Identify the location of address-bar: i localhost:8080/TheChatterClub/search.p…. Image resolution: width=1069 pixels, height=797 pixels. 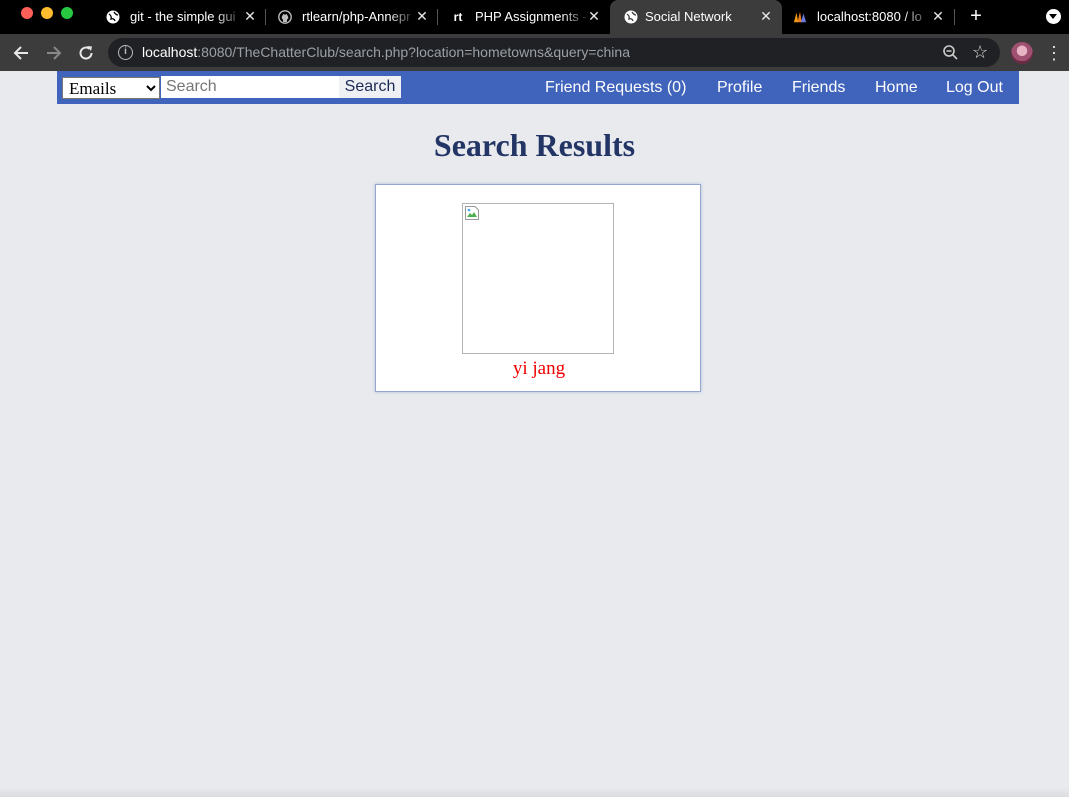
(554, 52).